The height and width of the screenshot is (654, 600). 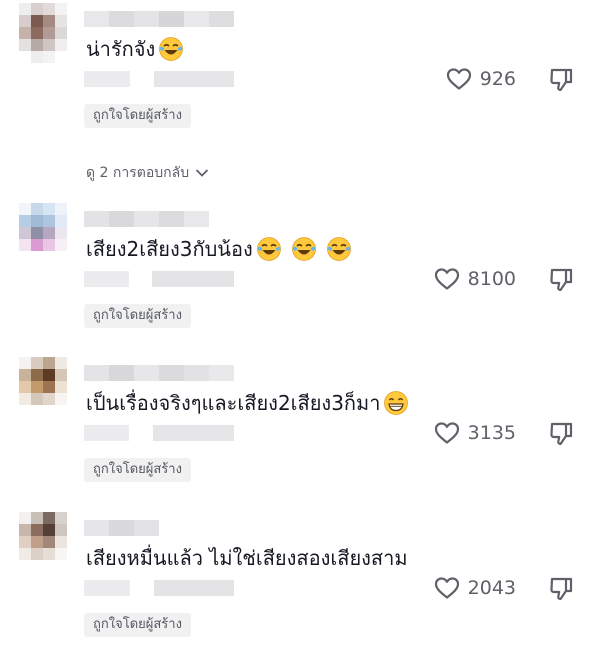 What do you see at coordinates (219, 249) in the screenshot?
I see `comment-text: เสียง2เสียง3กับน้อง` at bounding box center [219, 249].